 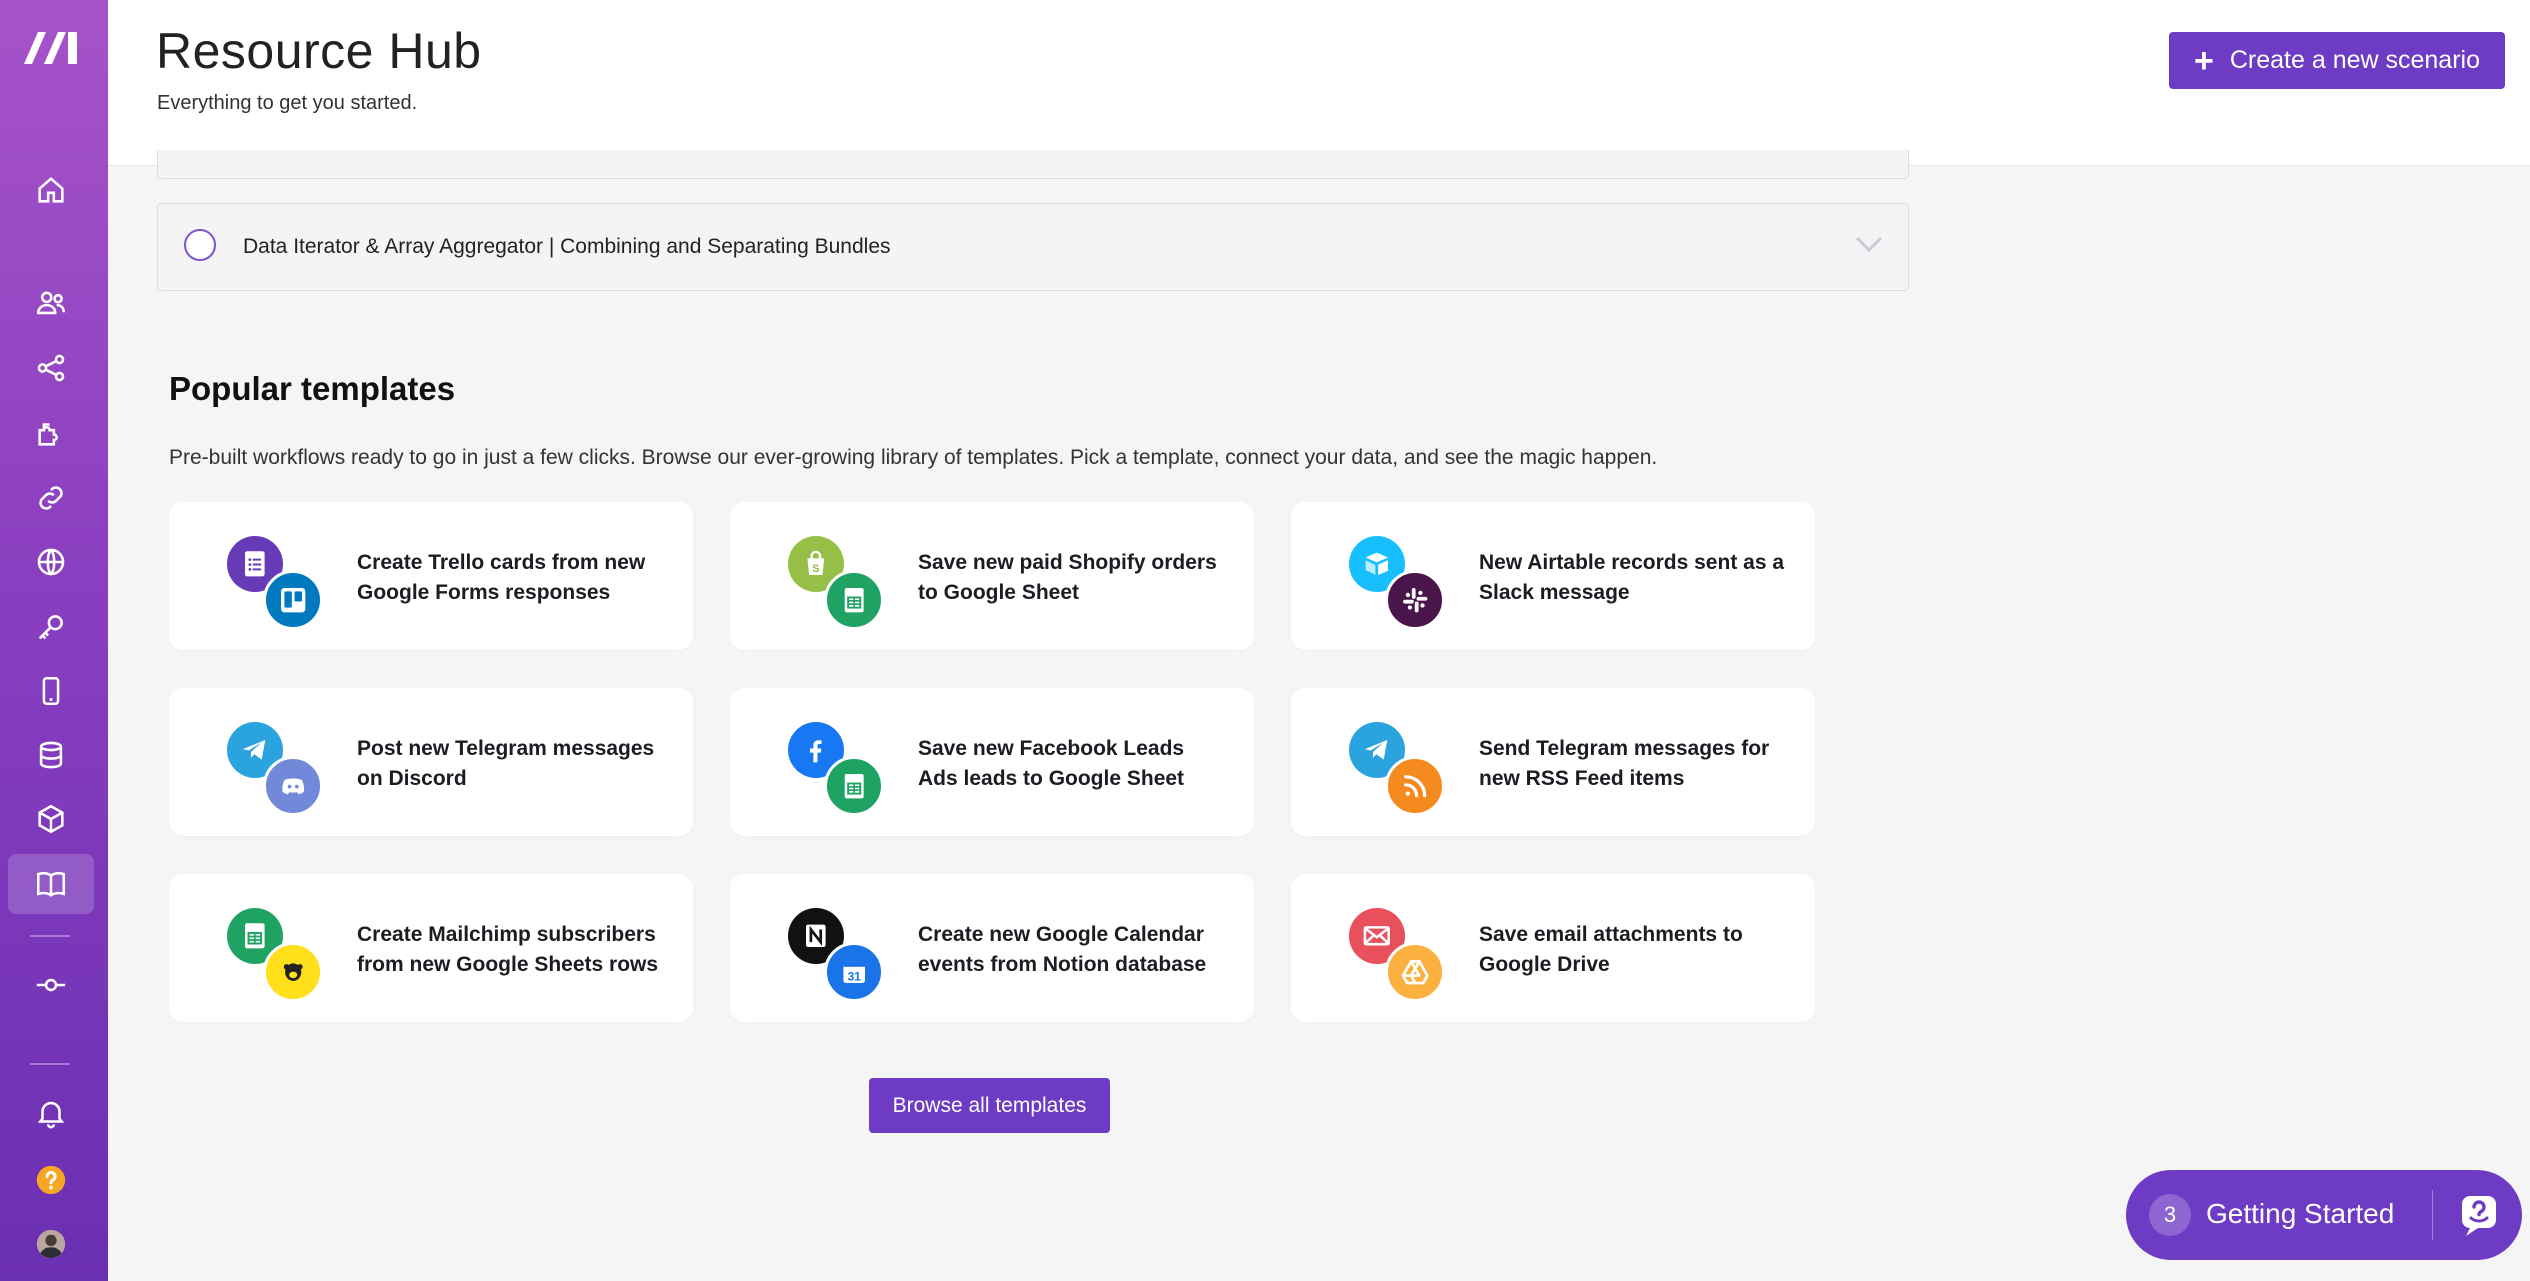 I want to click on svg-text: 31, so click(x=854, y=976).